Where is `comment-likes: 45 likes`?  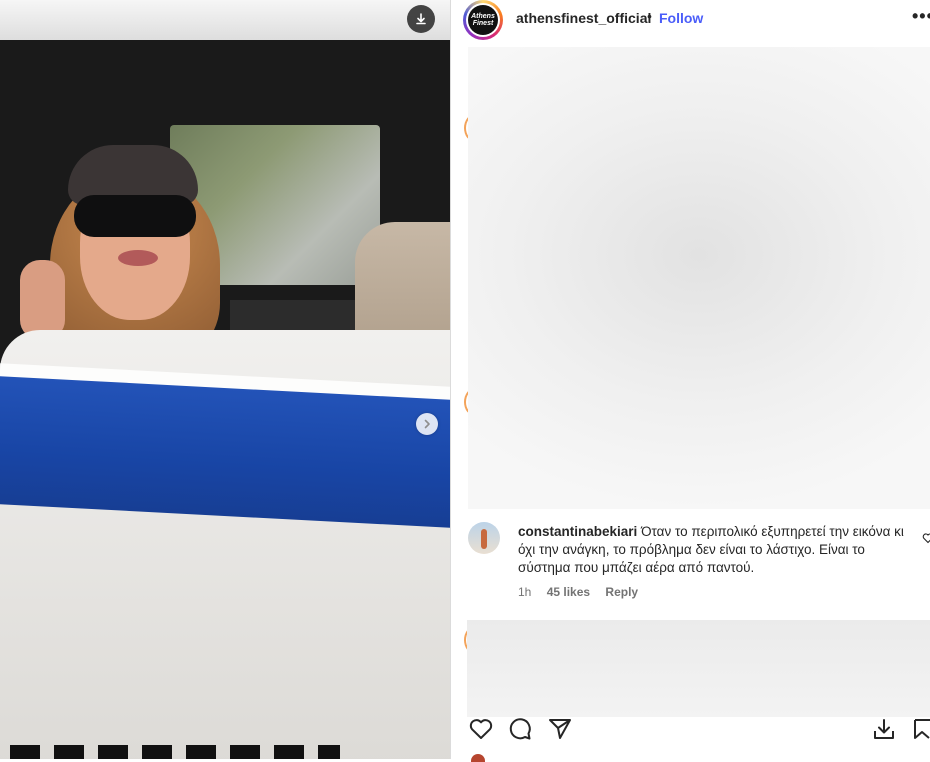
comment-likes: 45 likes is located at coordinates (568, 592).